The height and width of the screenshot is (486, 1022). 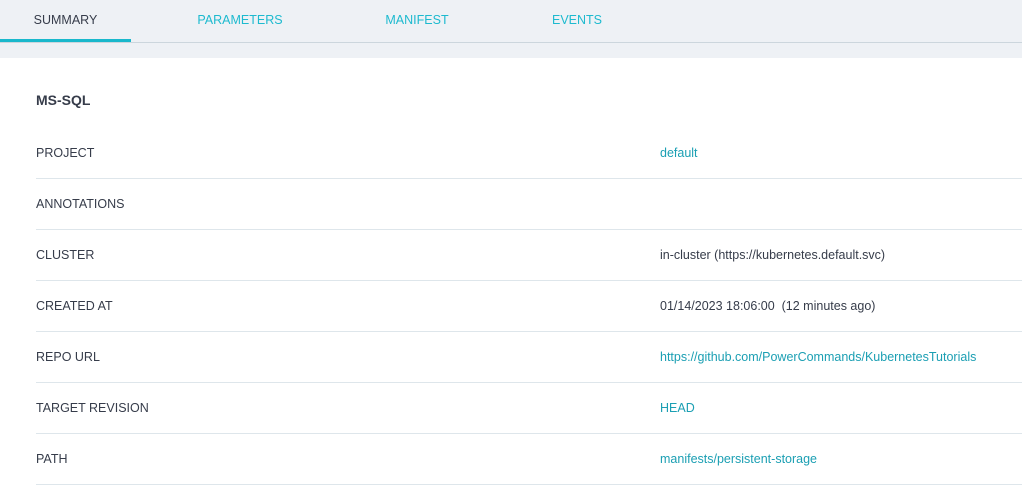 I want to click on row-label: CLUSTER, so click(x=65, y=255).